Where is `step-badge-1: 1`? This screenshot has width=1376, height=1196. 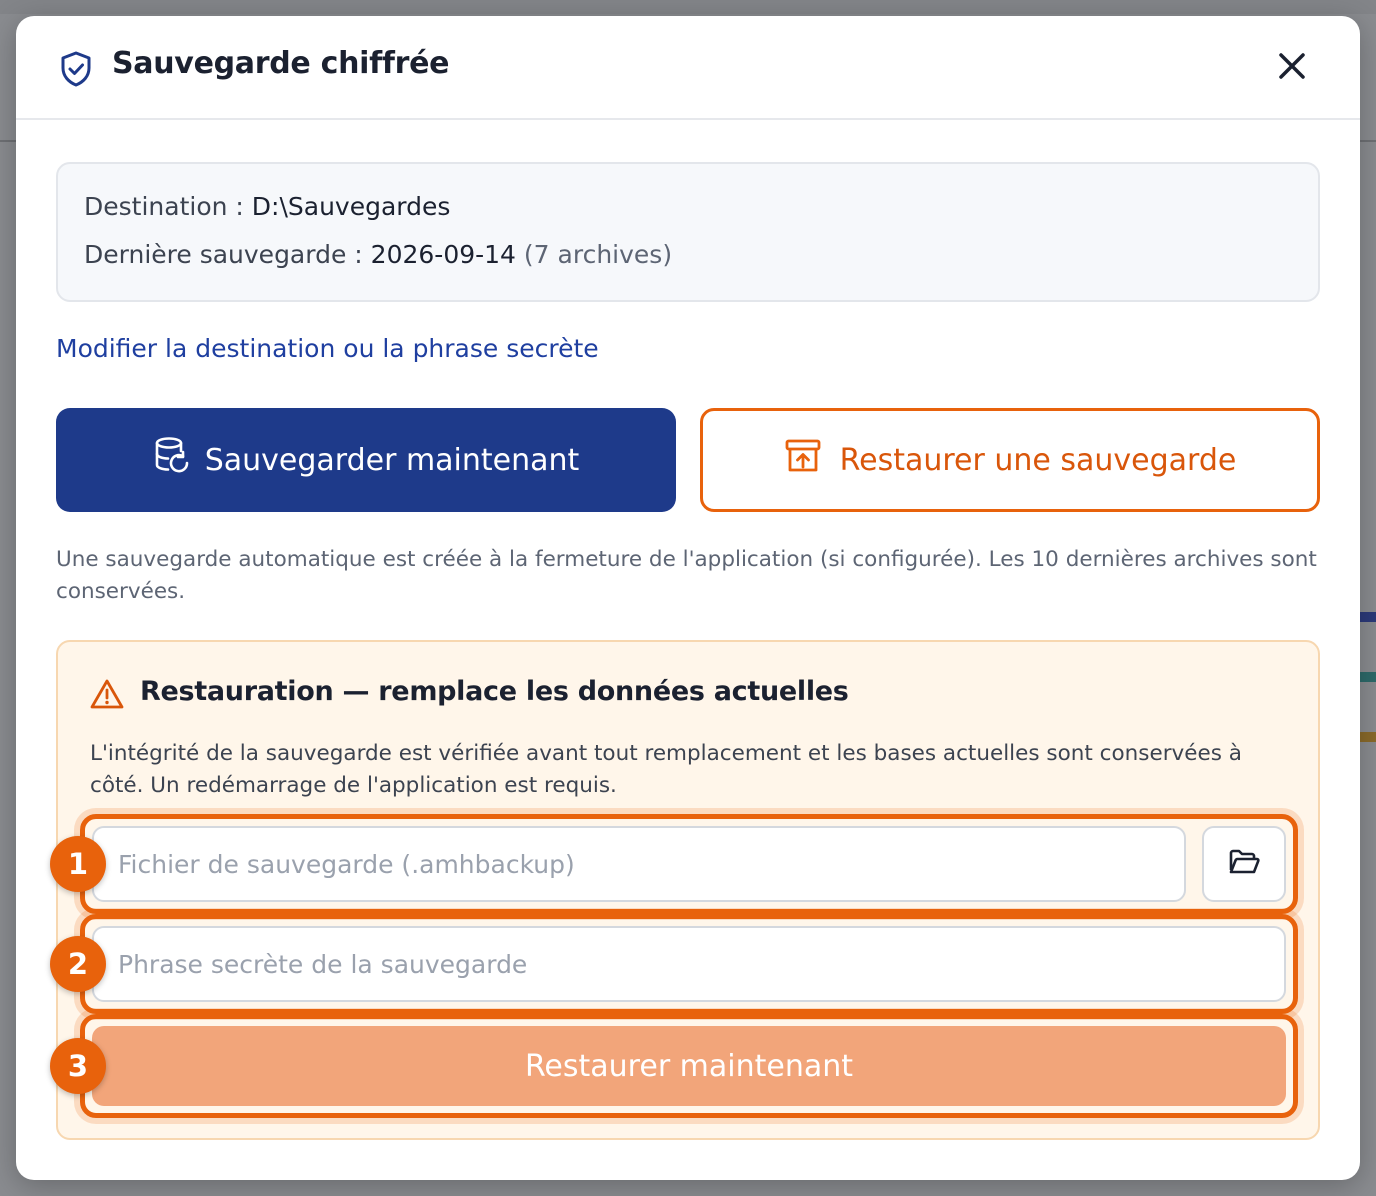
step-badge-1: 1 is located at coordinates (78, 864).